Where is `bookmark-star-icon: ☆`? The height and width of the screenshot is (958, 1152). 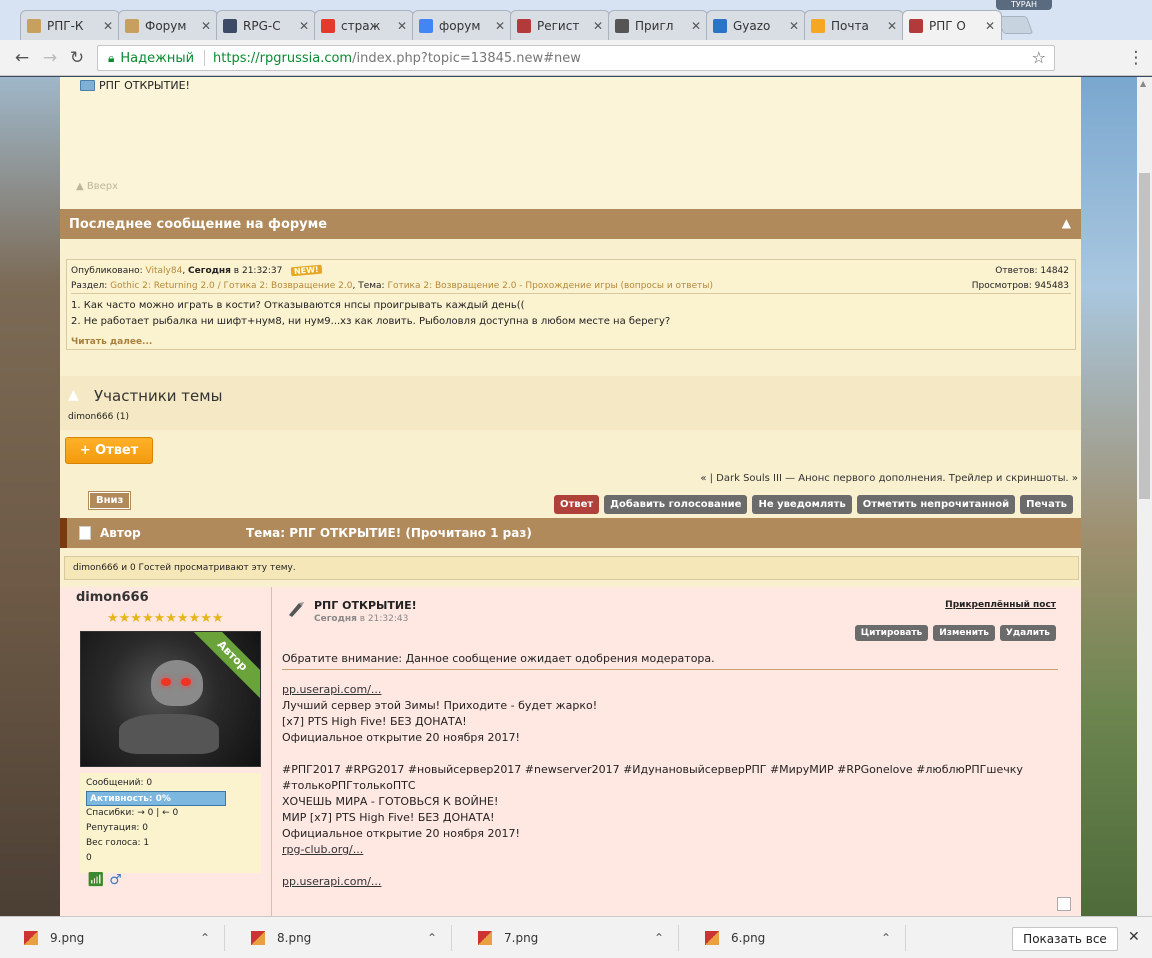
bookmark-star-icon: ☆ is located at coordinates (1039, 57).